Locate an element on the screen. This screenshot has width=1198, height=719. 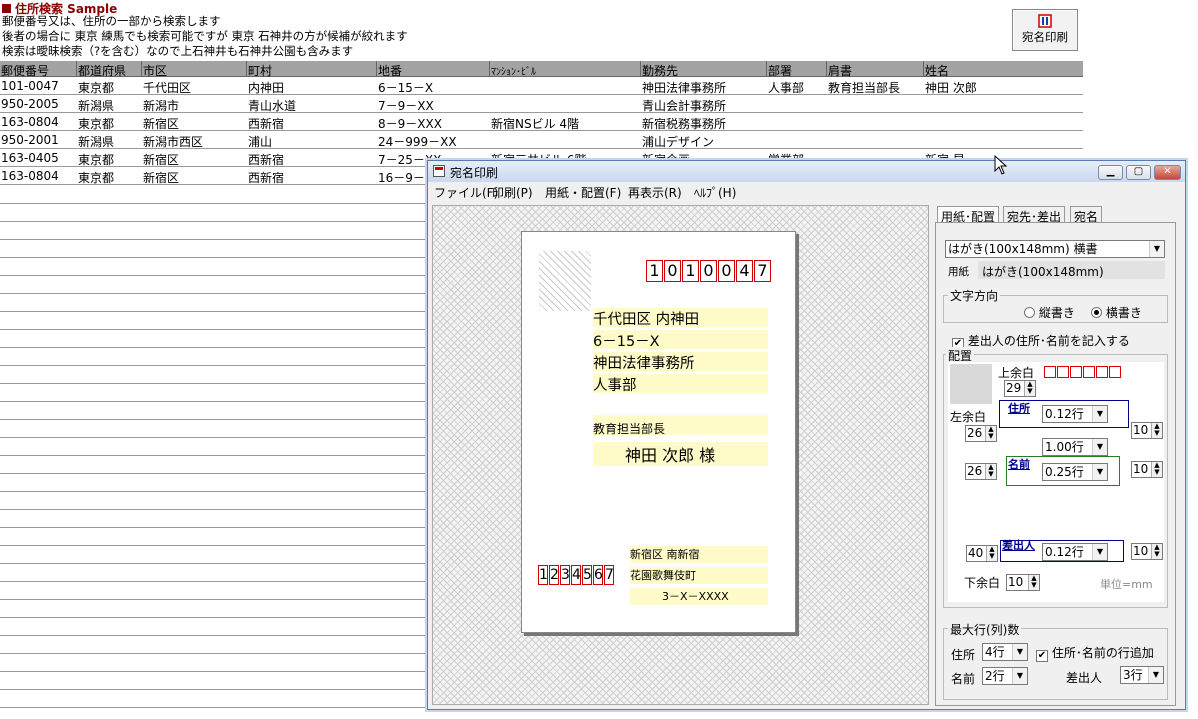
menu-file: ファイル(F) is located at coordinates (466, 192).